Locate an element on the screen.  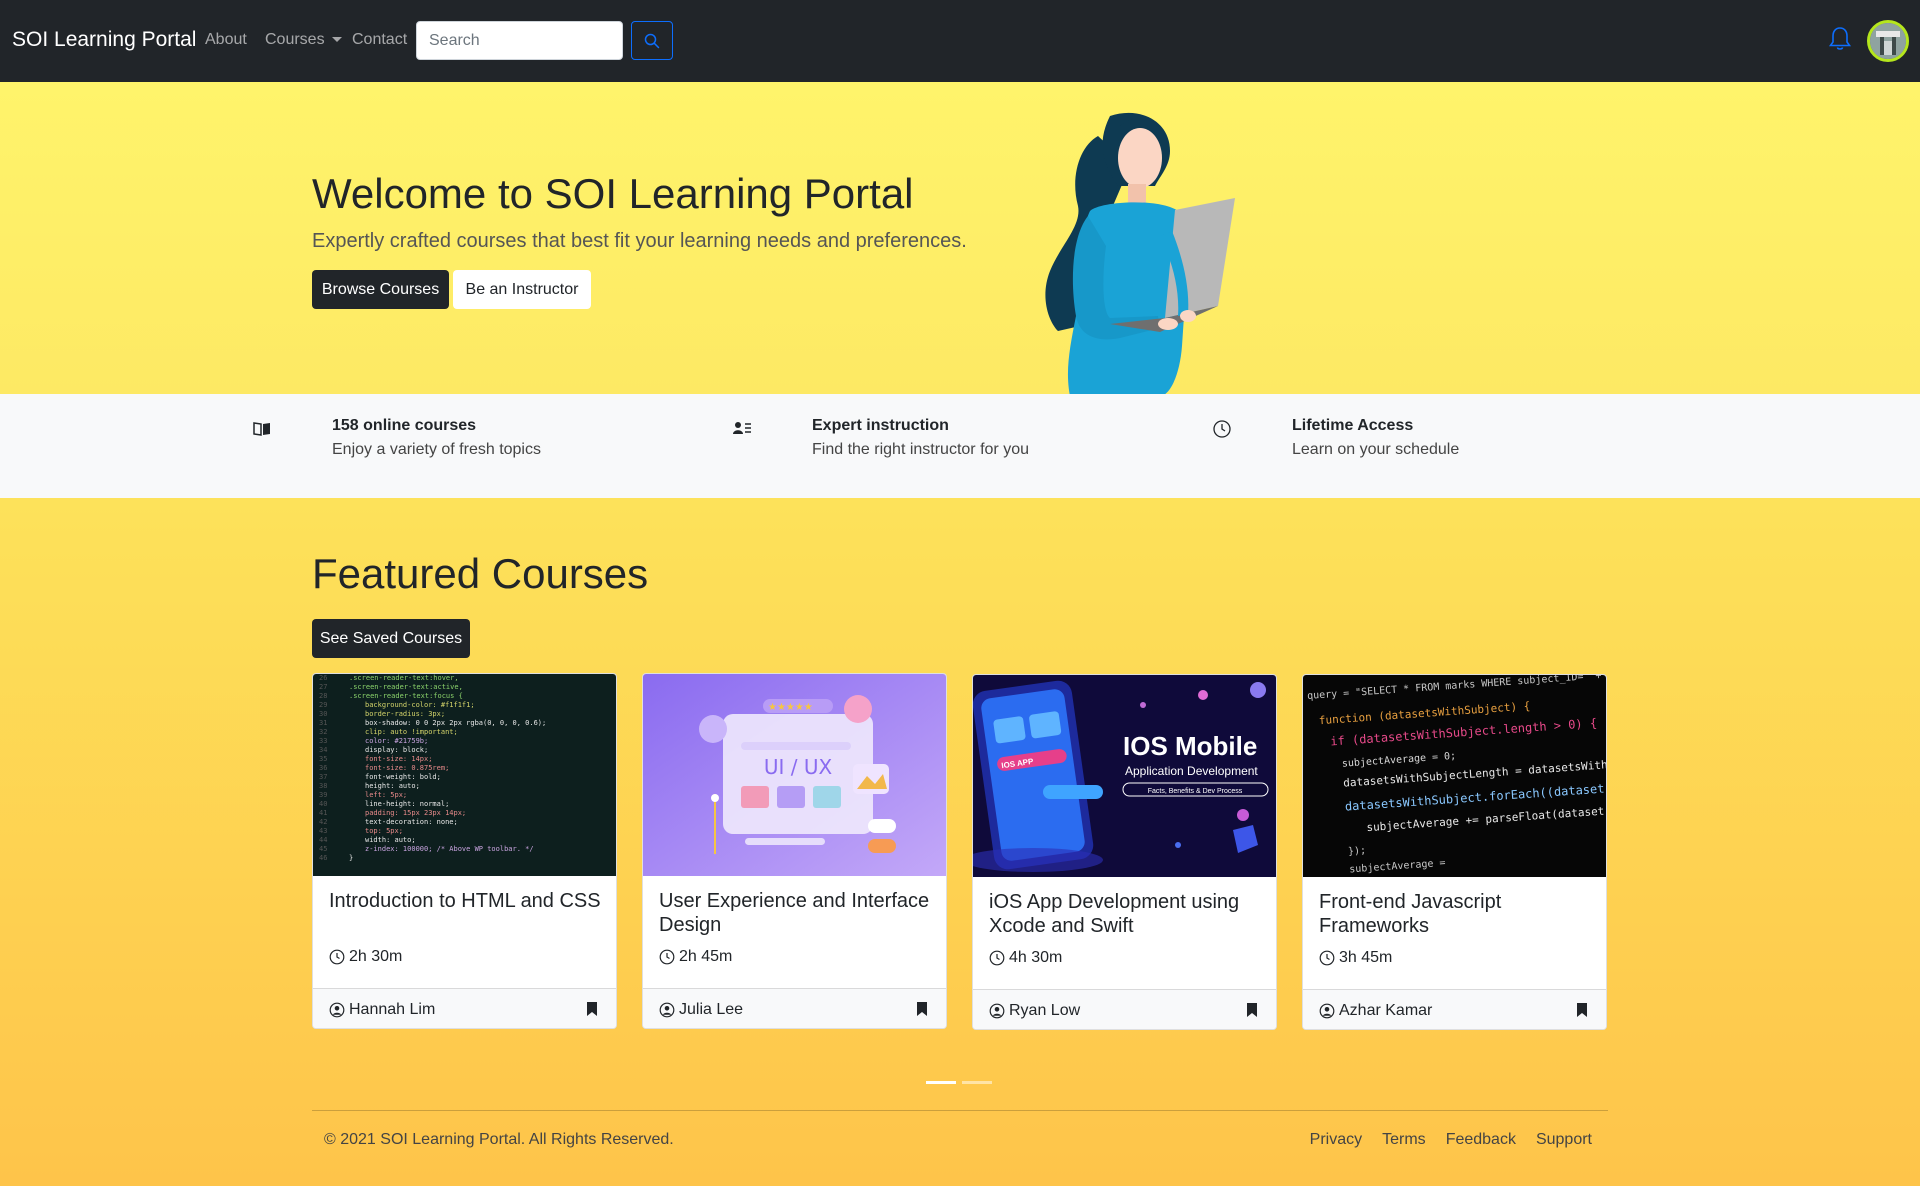
avatar is located at coordinates (1888, 41).